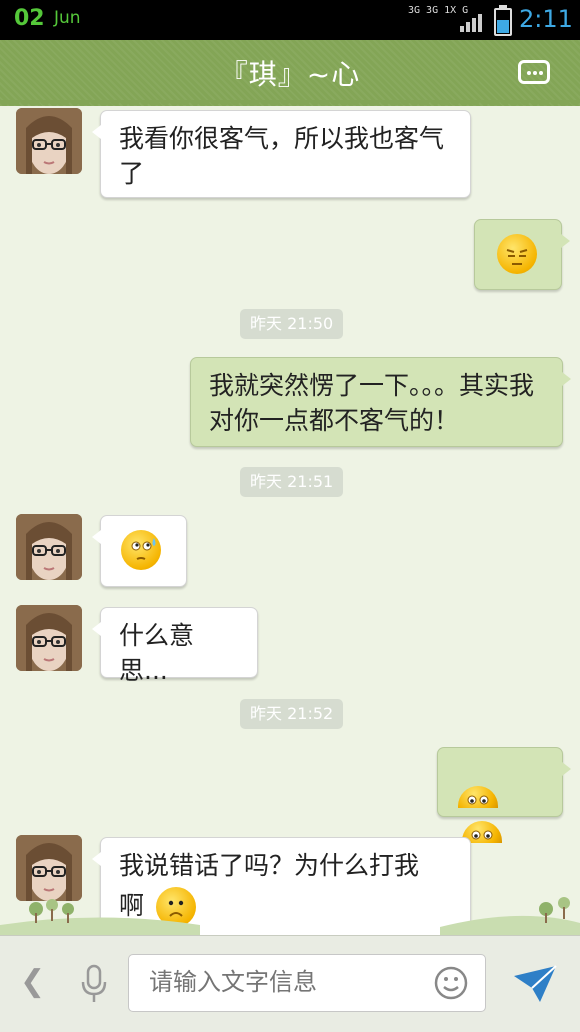 This screenshot has height=1032, width=580. I want to click on smiley-icon, so click(451, 983).